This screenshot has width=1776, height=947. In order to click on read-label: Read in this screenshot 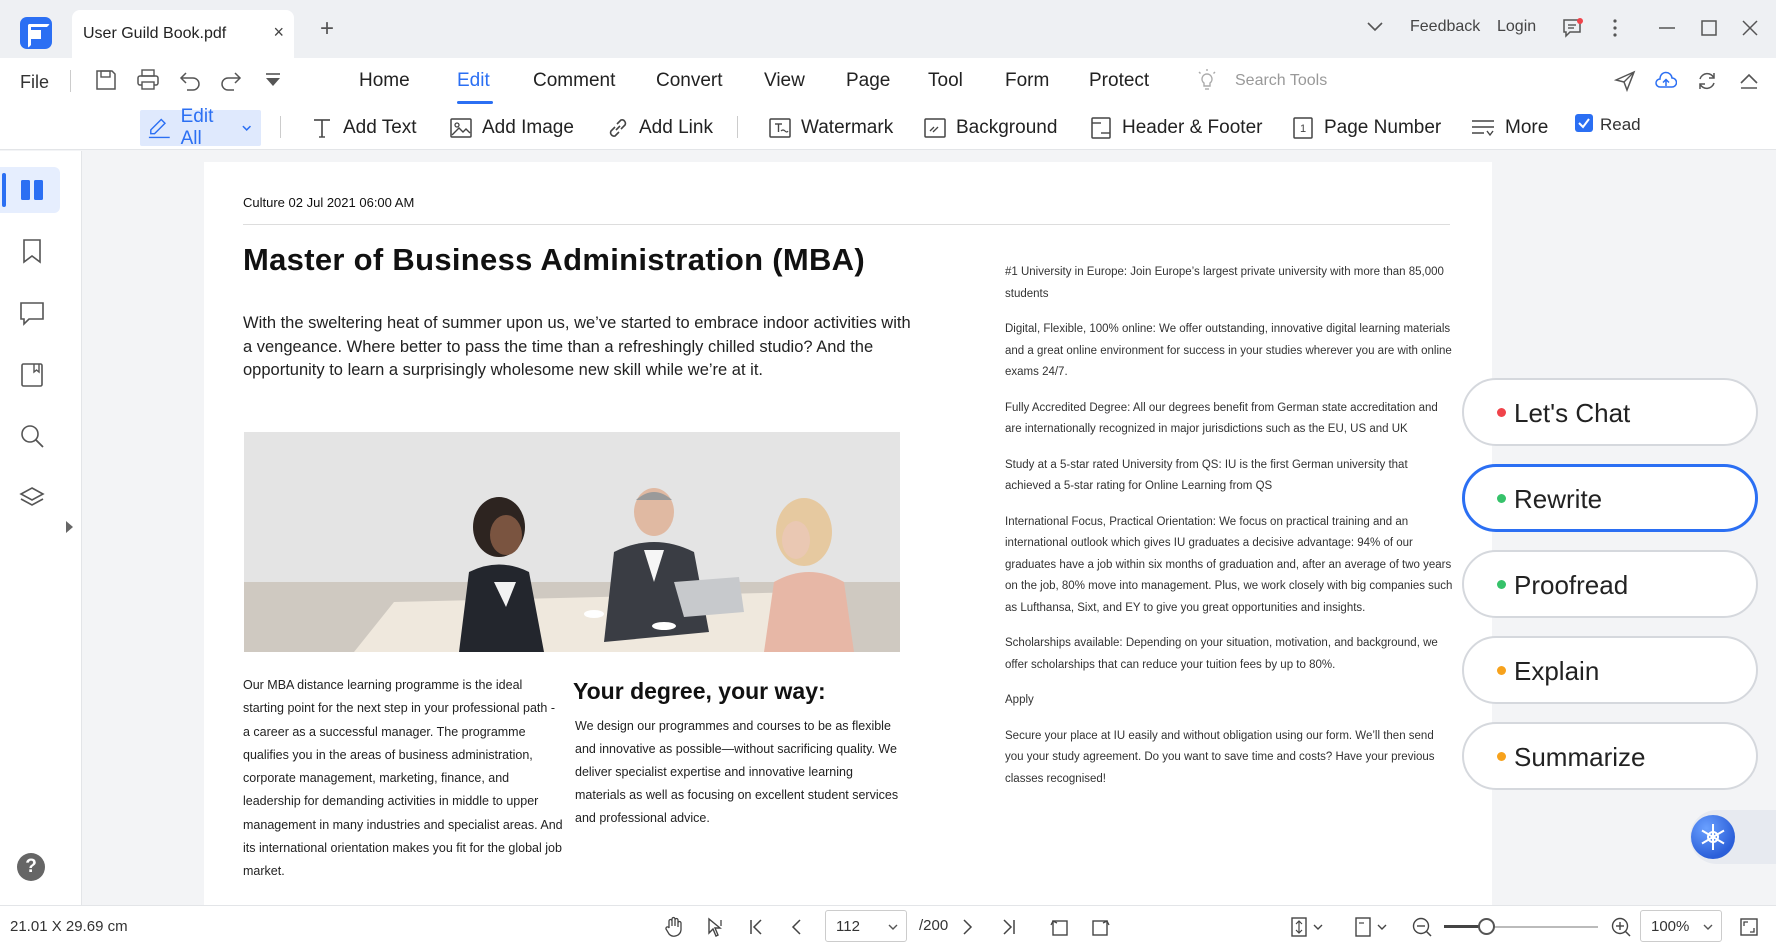, I will do `click(1620, 125)`.